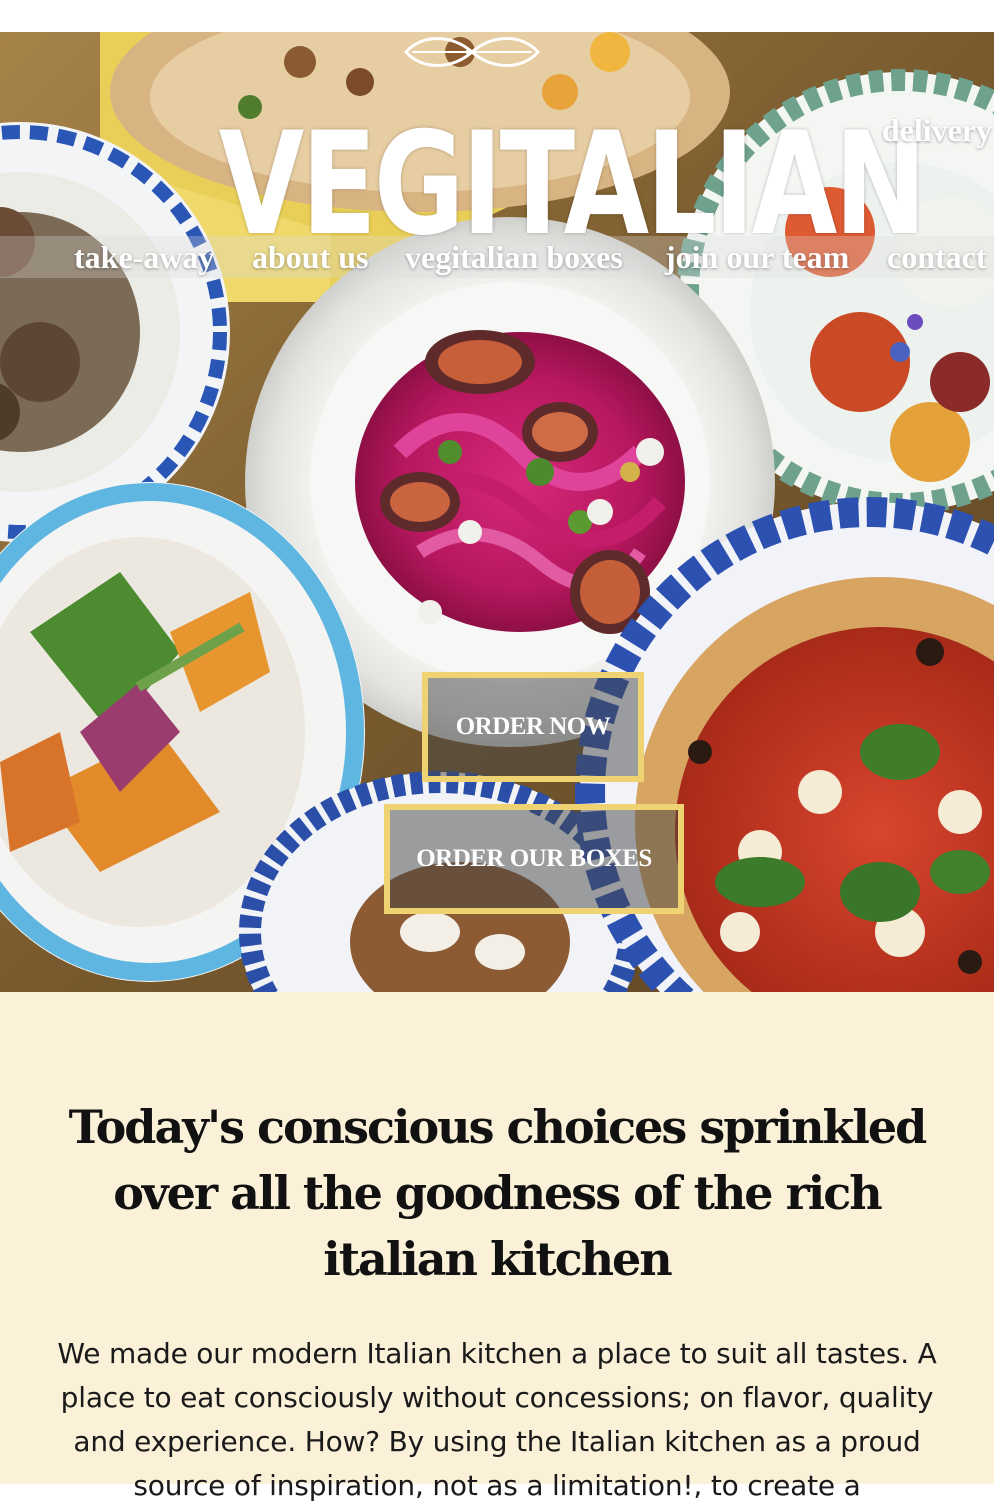  Describe the element at coordinates (144, 257) in the screenshot. I see `nav-link-take-away: take-away` at that location.